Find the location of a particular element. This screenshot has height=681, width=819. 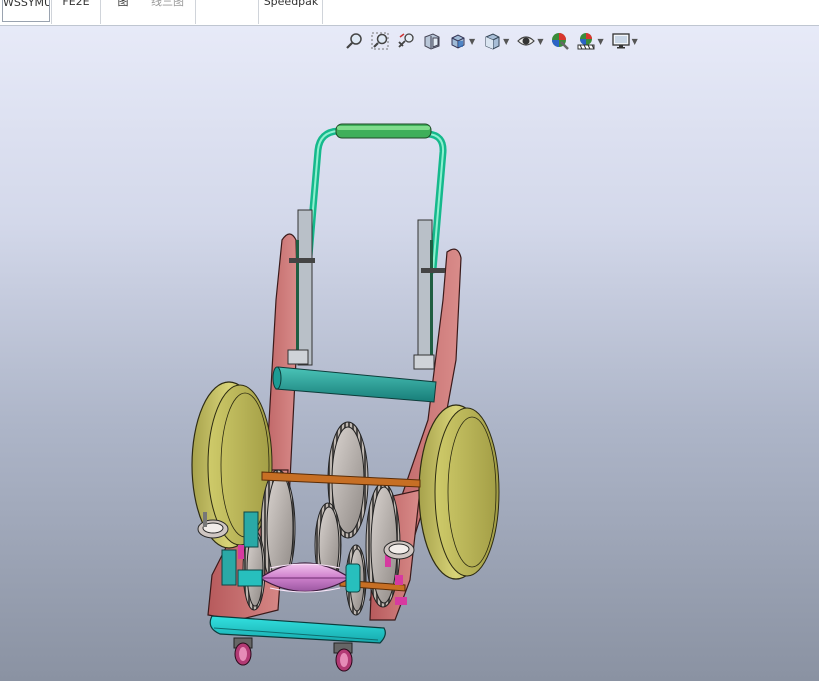

cross-tube is located at coordinates (354, 384).